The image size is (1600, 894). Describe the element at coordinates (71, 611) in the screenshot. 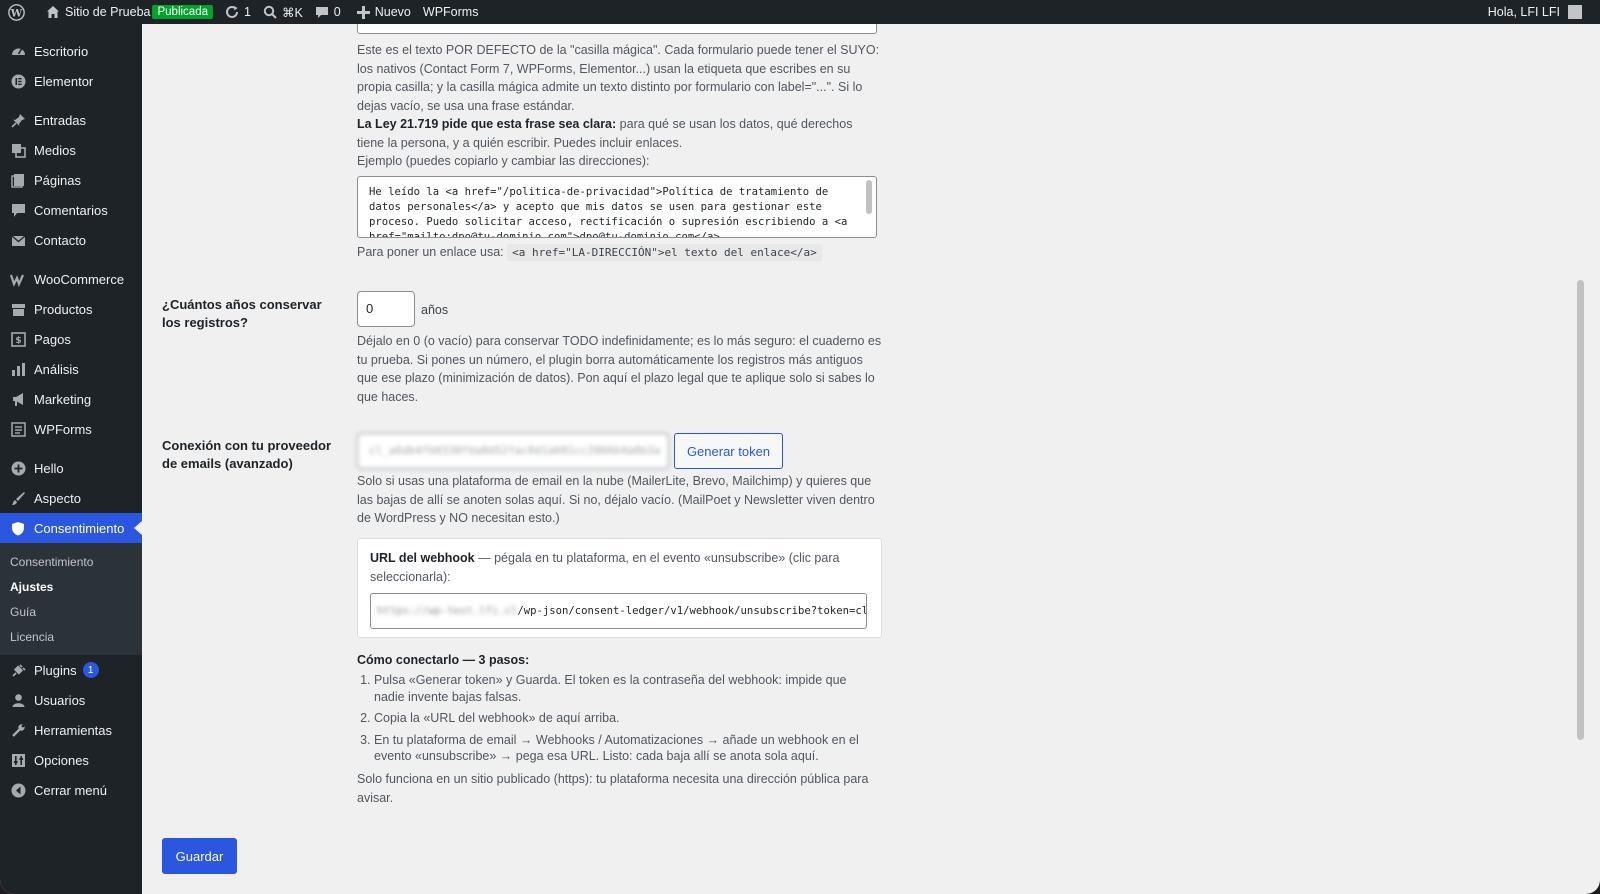

I see `submenu-item-guia: Guía` at that location.